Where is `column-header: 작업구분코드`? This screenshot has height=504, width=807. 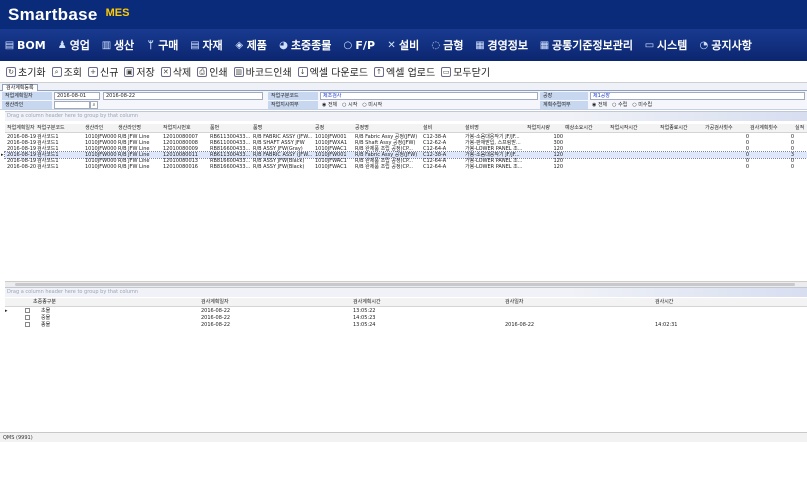 column-header: 작업구분코드 is located at coordinates (60, 128).